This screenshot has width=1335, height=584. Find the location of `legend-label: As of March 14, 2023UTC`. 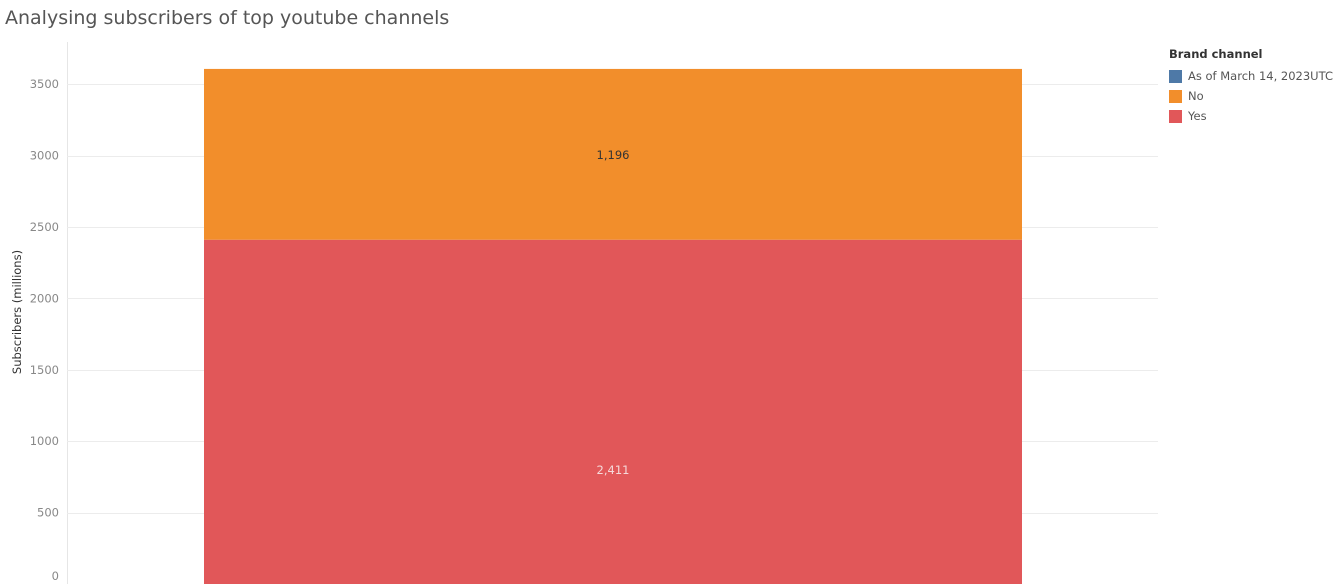

legend-label: As of March 14, 2023UTC is located at coordinates (1260, 76).